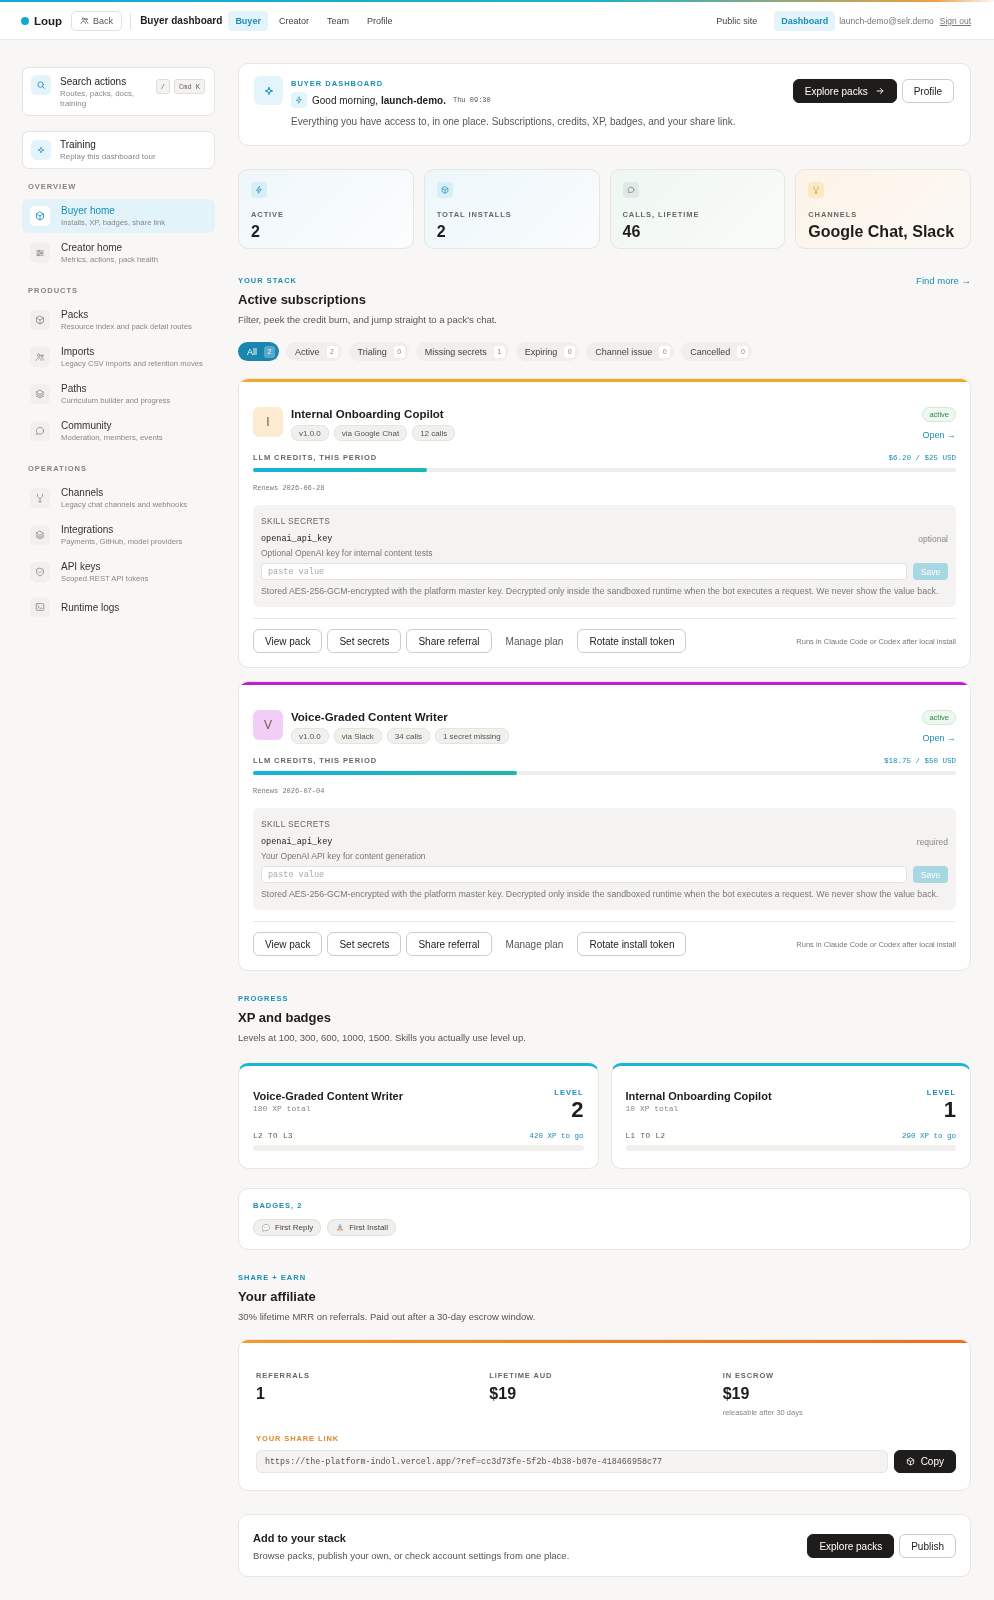  I want to click on sliders-icon, so click(40, 253).